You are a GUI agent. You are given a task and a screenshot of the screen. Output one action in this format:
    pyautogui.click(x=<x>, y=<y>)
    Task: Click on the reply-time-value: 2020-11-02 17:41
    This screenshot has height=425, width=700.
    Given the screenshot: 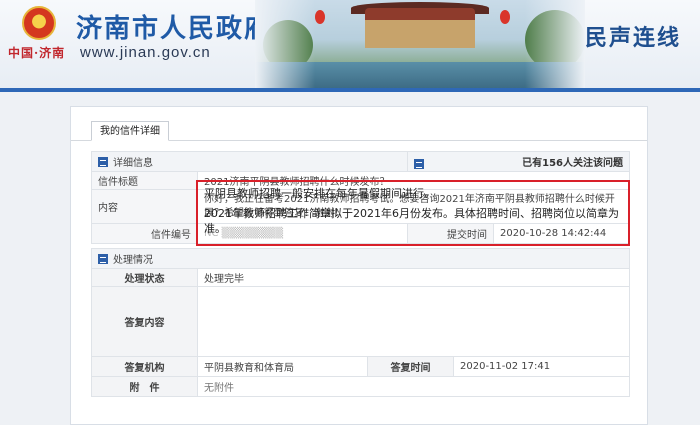 What is the action you would take?
    pyautogui.click(x=541, y=366)
    